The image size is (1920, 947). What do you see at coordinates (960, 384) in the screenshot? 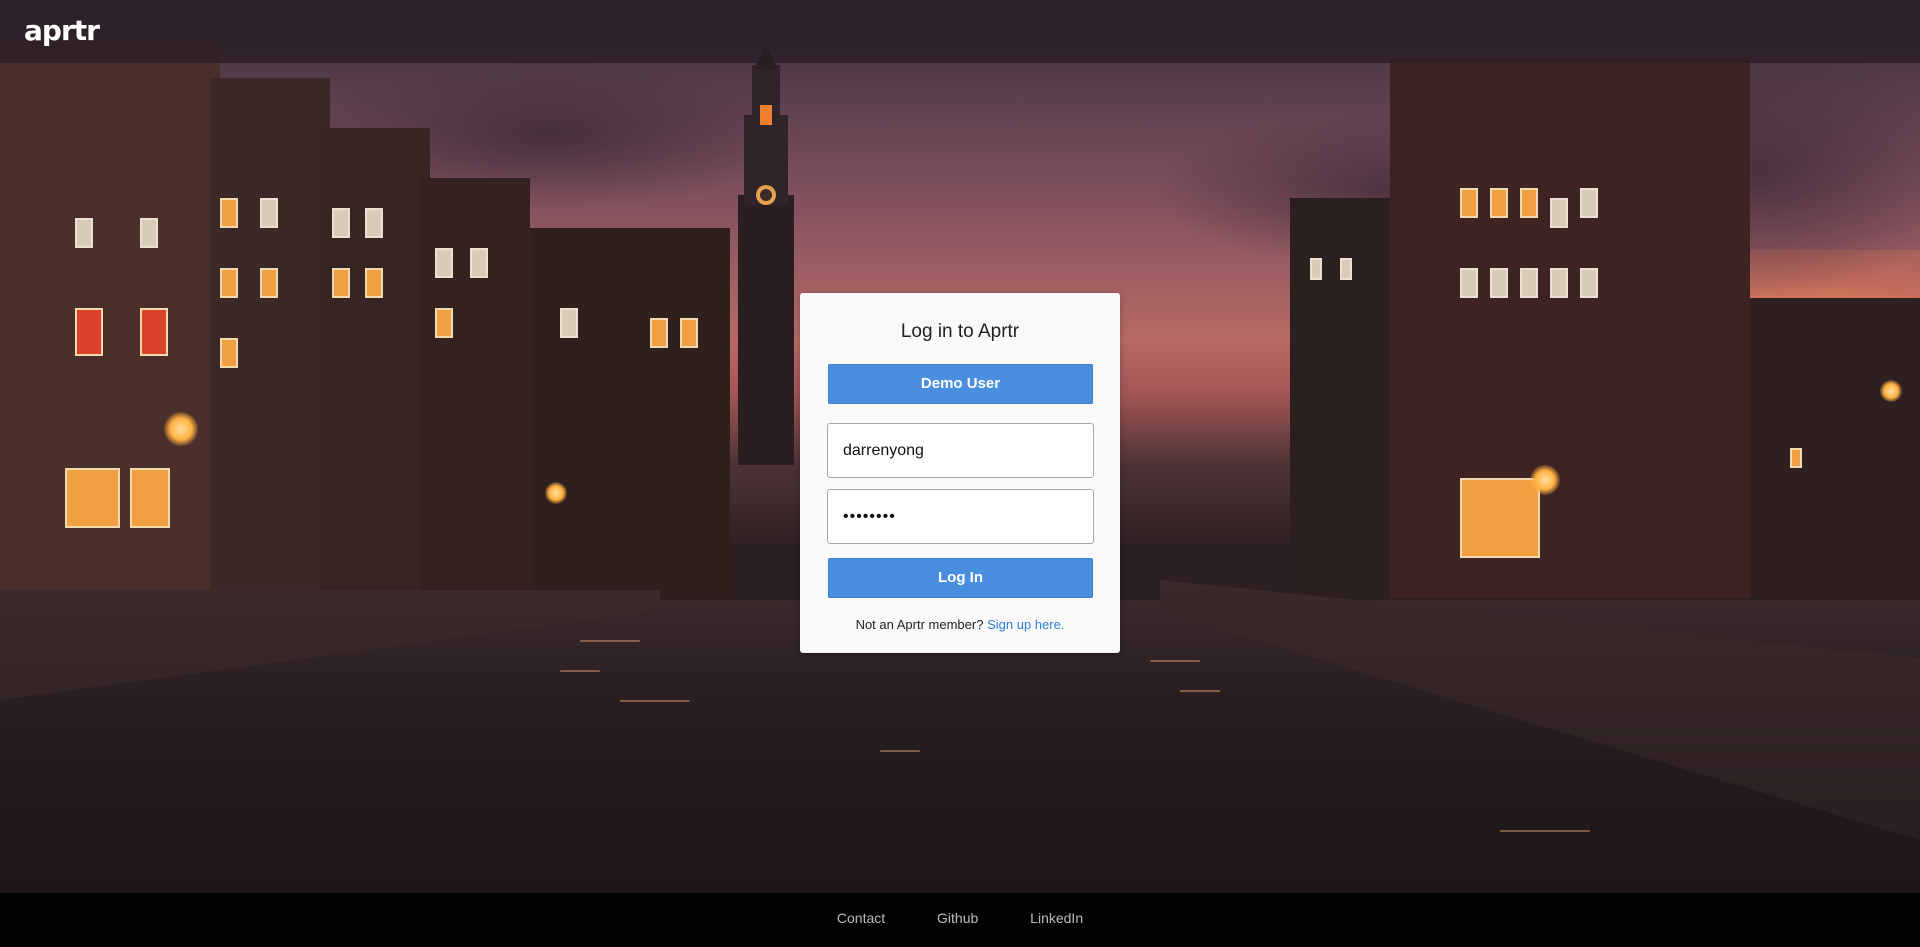
I see `demo-user-button: Demo User` at bounding box center [960, 384].